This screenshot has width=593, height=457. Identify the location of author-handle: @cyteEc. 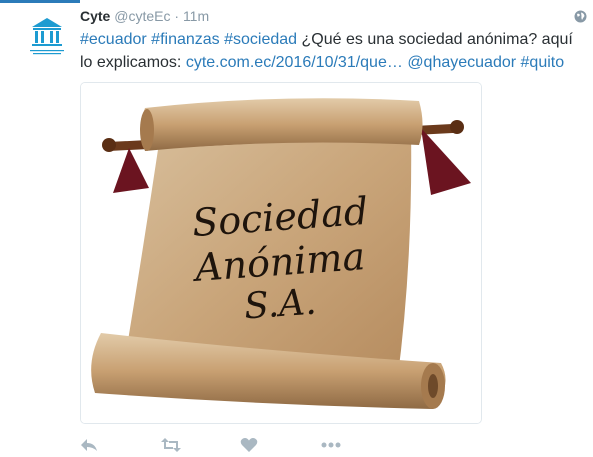
(142, 16).